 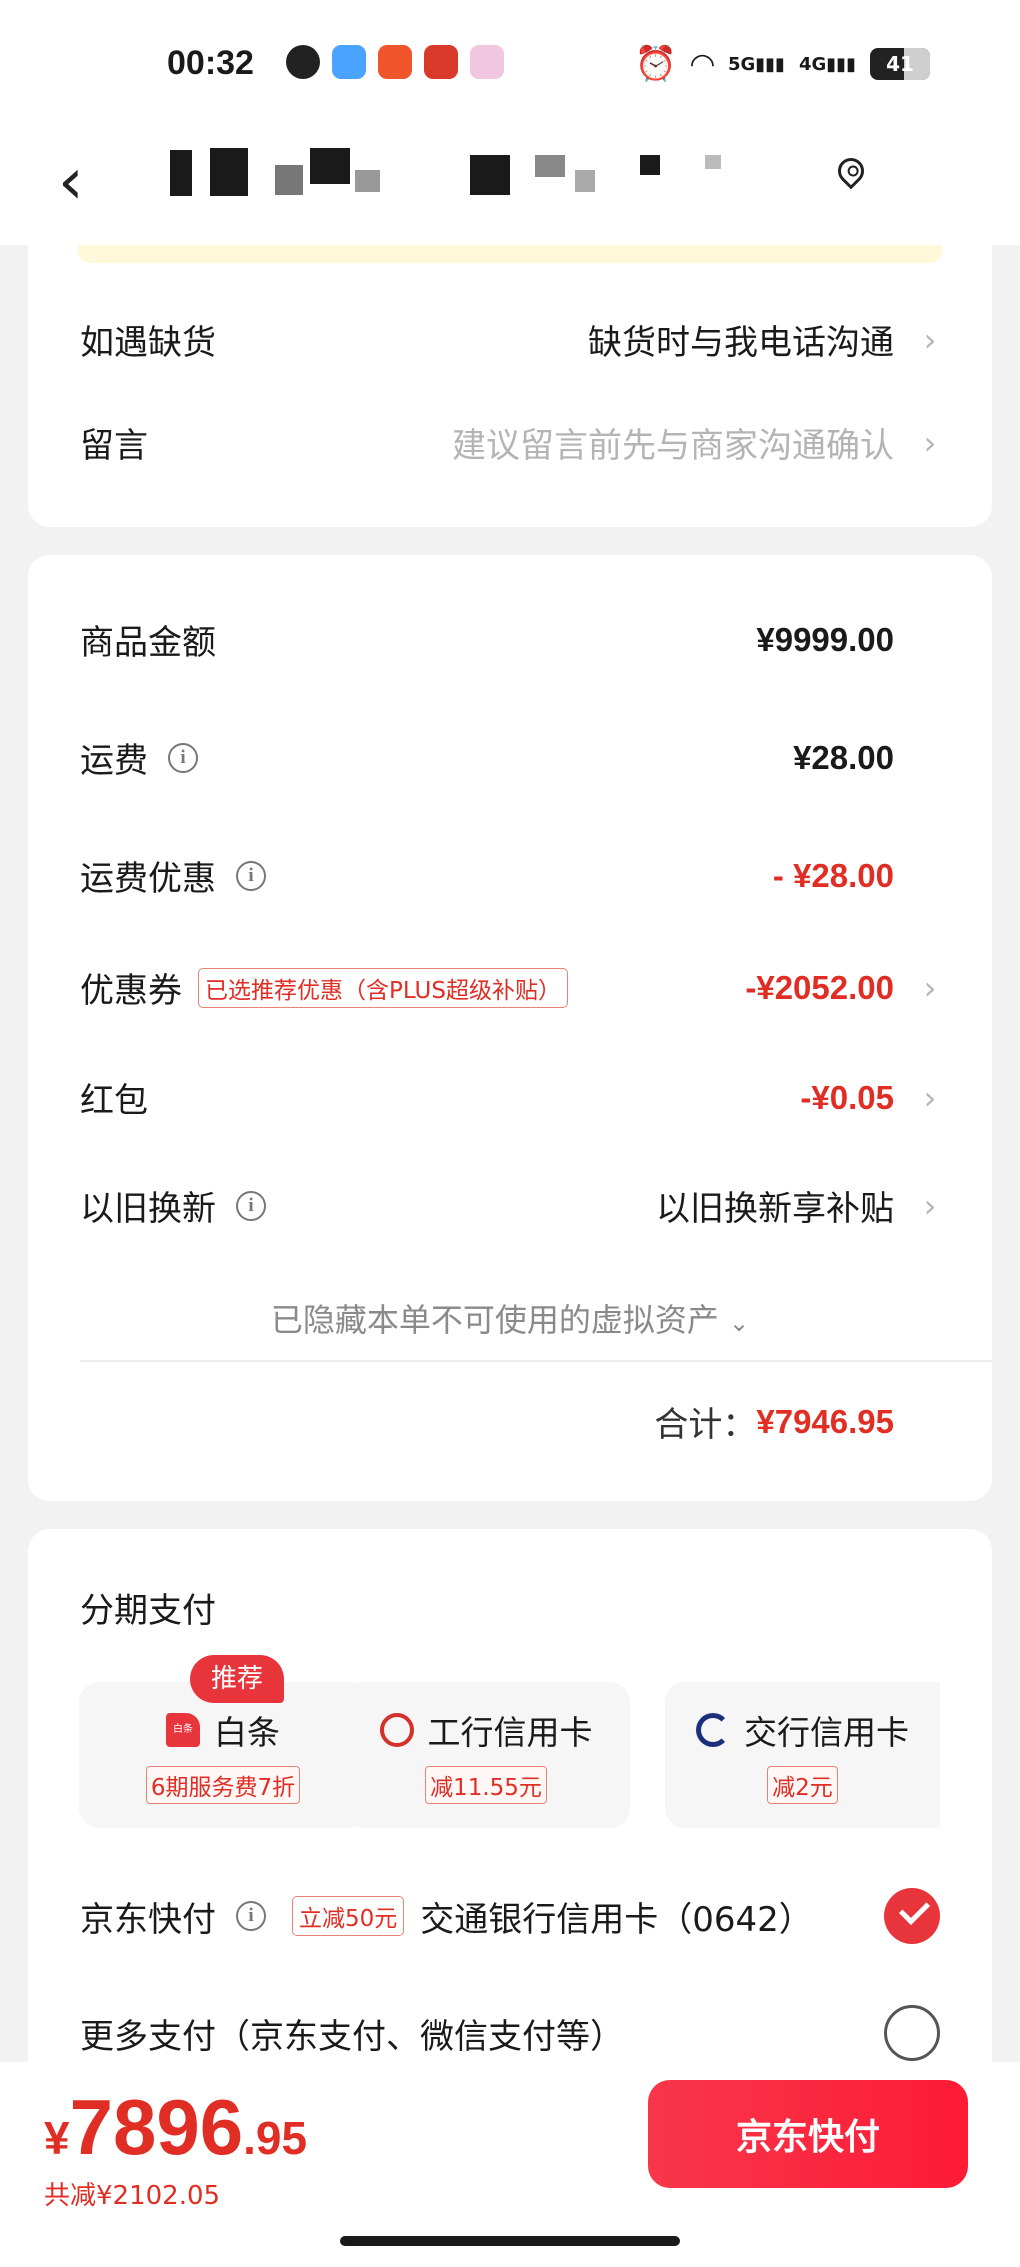 What do you see at coordinates (655, 64) in the screenshot?
I see `alarm-icon: ⏰` at bounding box center [655, 64].